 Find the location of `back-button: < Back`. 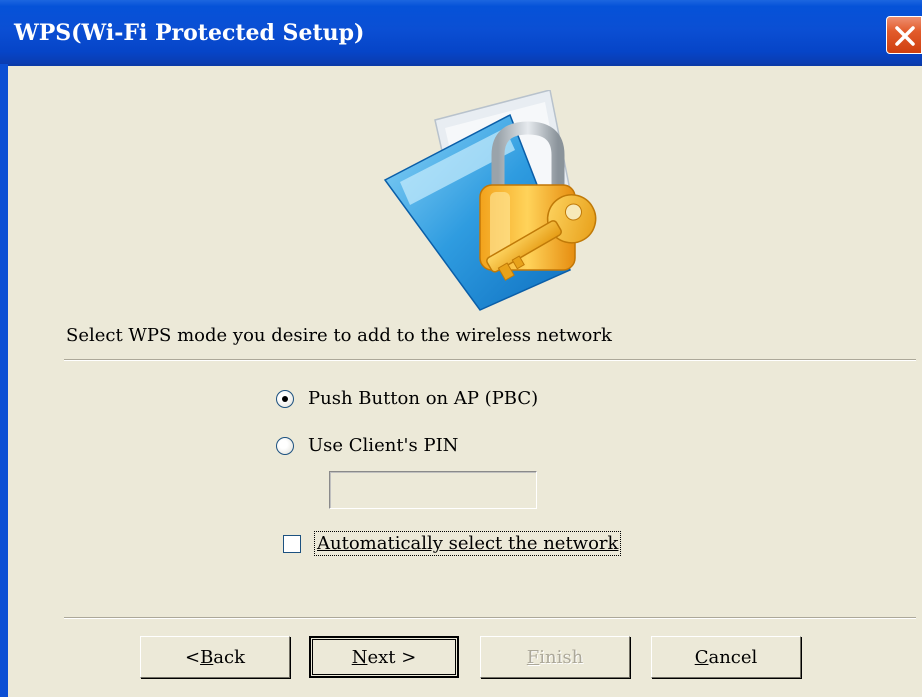

back-button: < Back is located at coordinates (215, 657).